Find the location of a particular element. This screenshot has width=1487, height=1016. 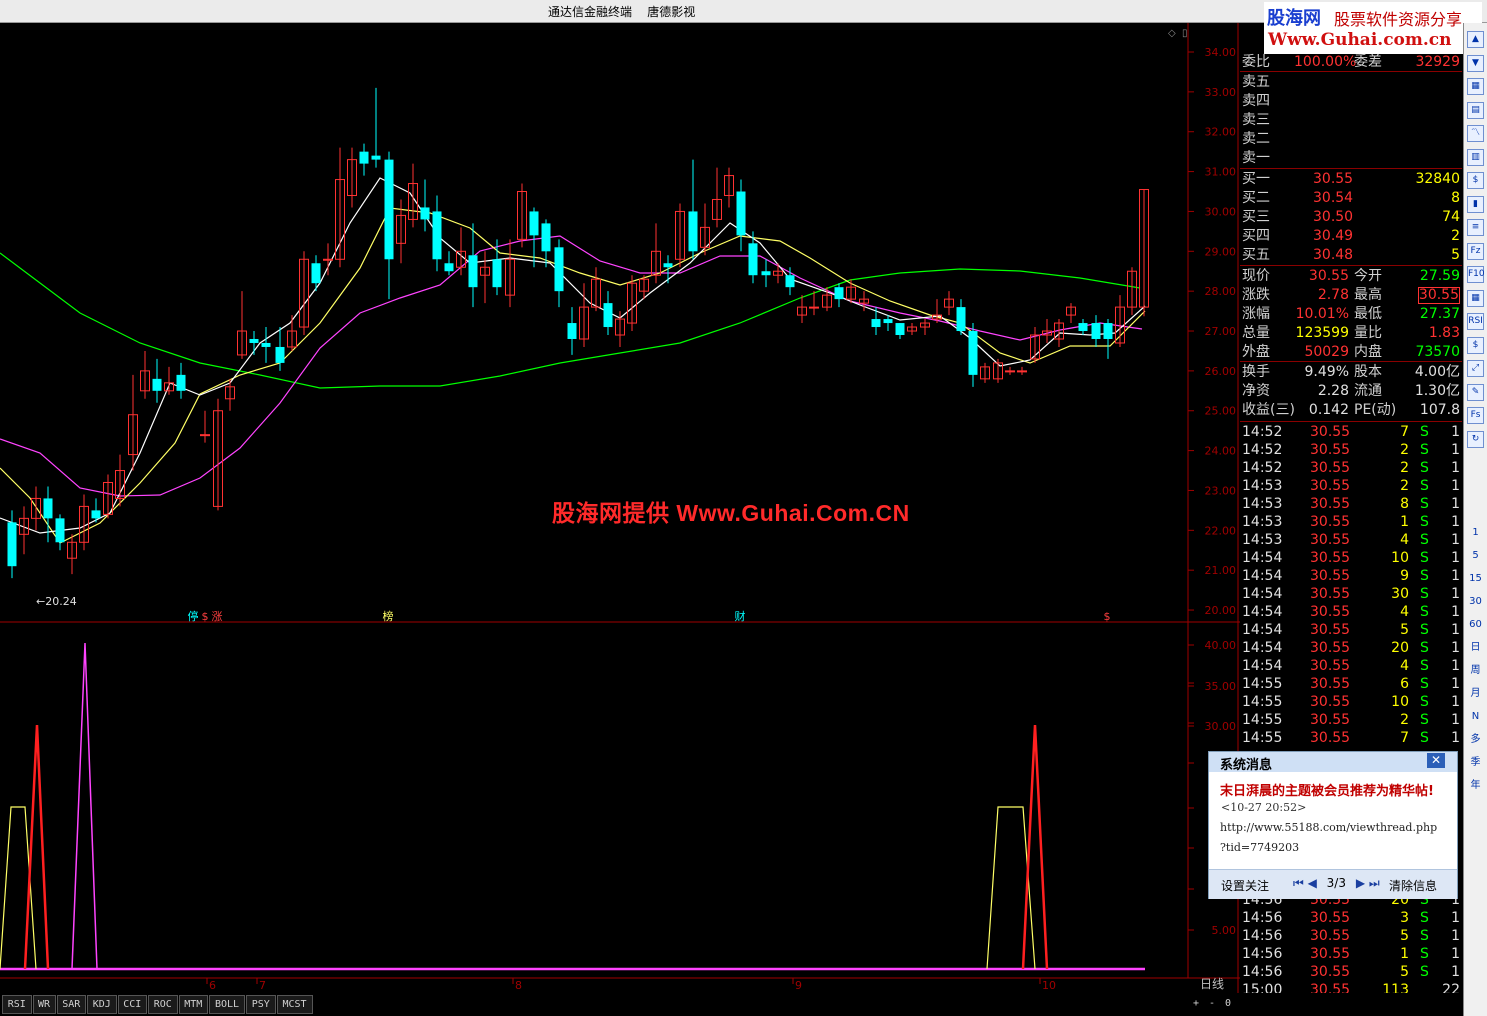

follow-button: 设置关注 is located at coordinates (1245, 885).